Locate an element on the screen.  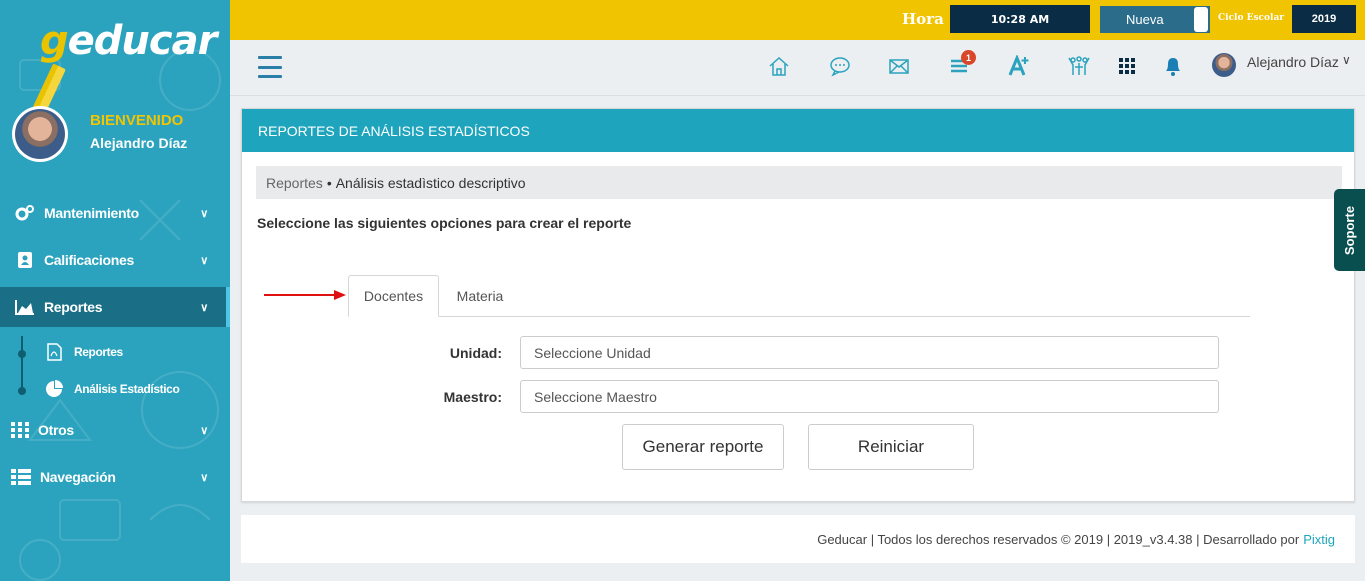
generate-report-button: Generar reporte is located at coordinates (703, 447).